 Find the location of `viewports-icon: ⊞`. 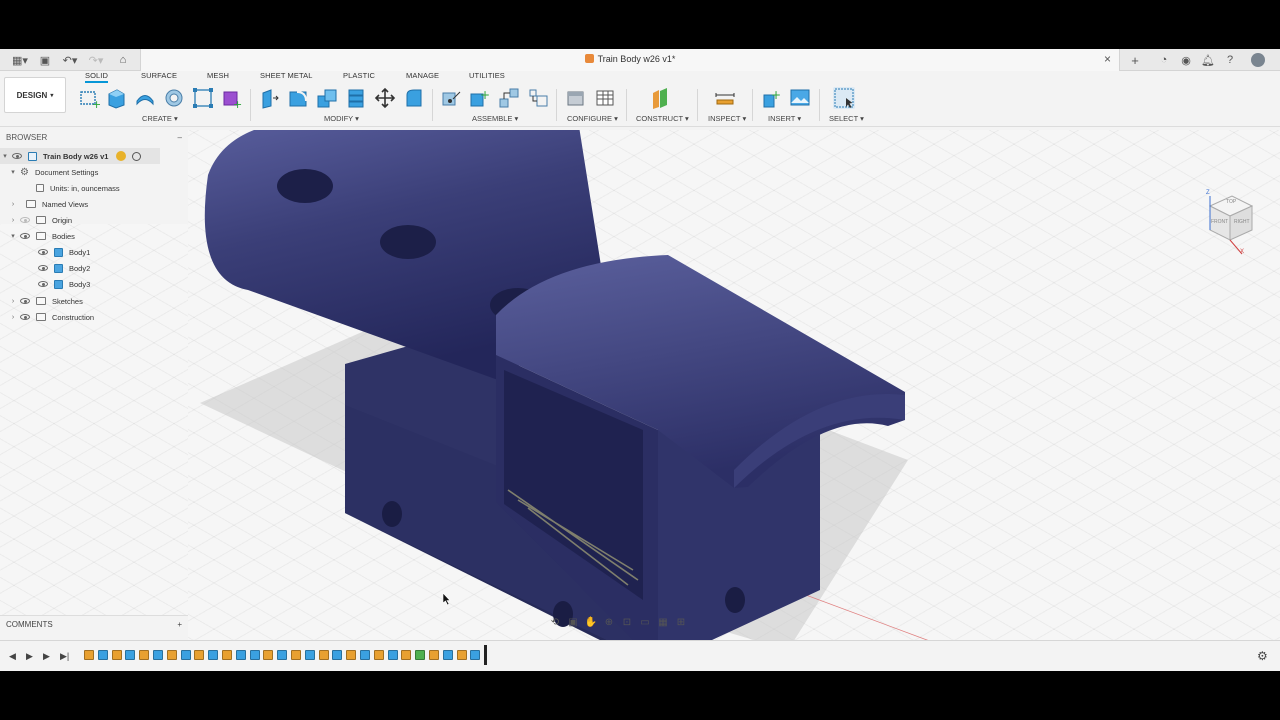

viewports-icon: ⊞ is located at coordinates (681, 622).